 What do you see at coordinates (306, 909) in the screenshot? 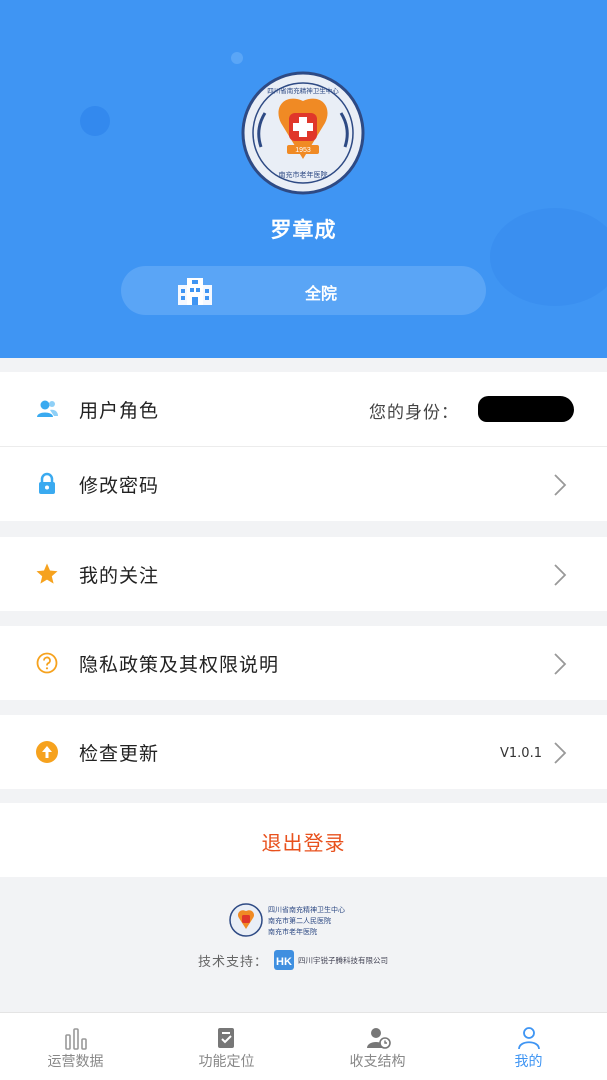
I see `footer-org-line: 四川省南充精神卫生中心` at bounding box center [306, 909].